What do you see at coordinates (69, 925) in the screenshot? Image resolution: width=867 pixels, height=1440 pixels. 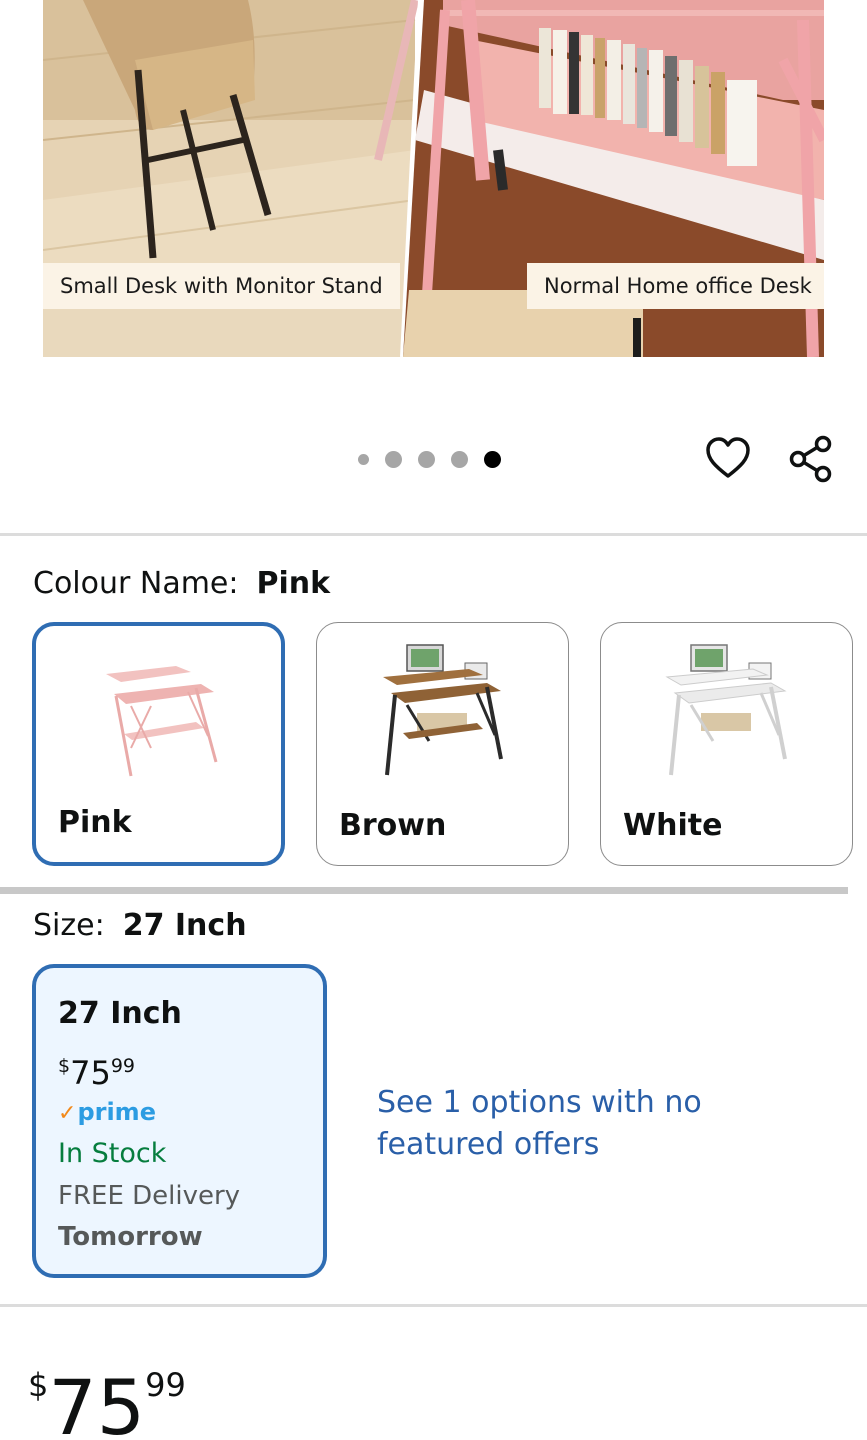 I see `size-label-text: Size:` at bounding box center [69, 925].